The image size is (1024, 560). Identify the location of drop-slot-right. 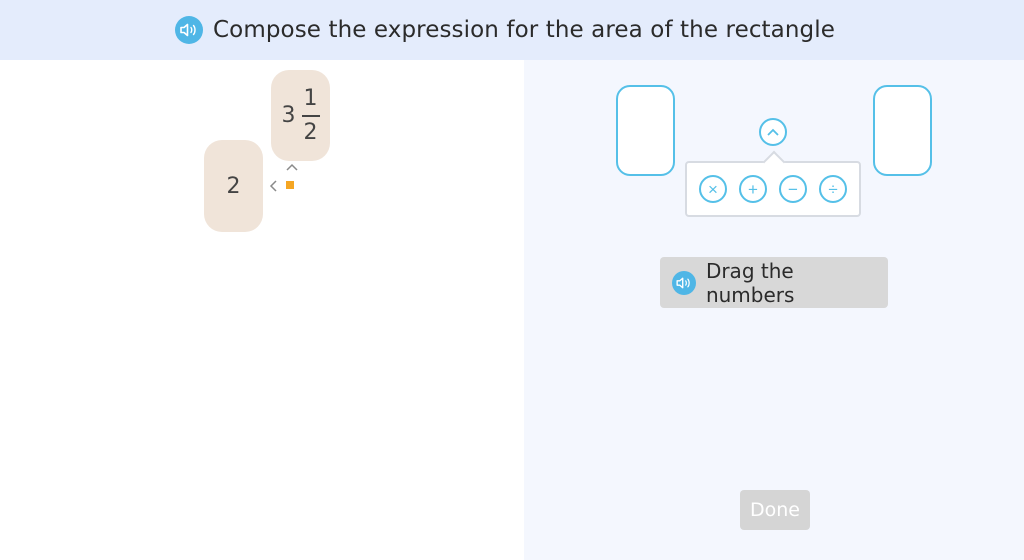
(902, 130).